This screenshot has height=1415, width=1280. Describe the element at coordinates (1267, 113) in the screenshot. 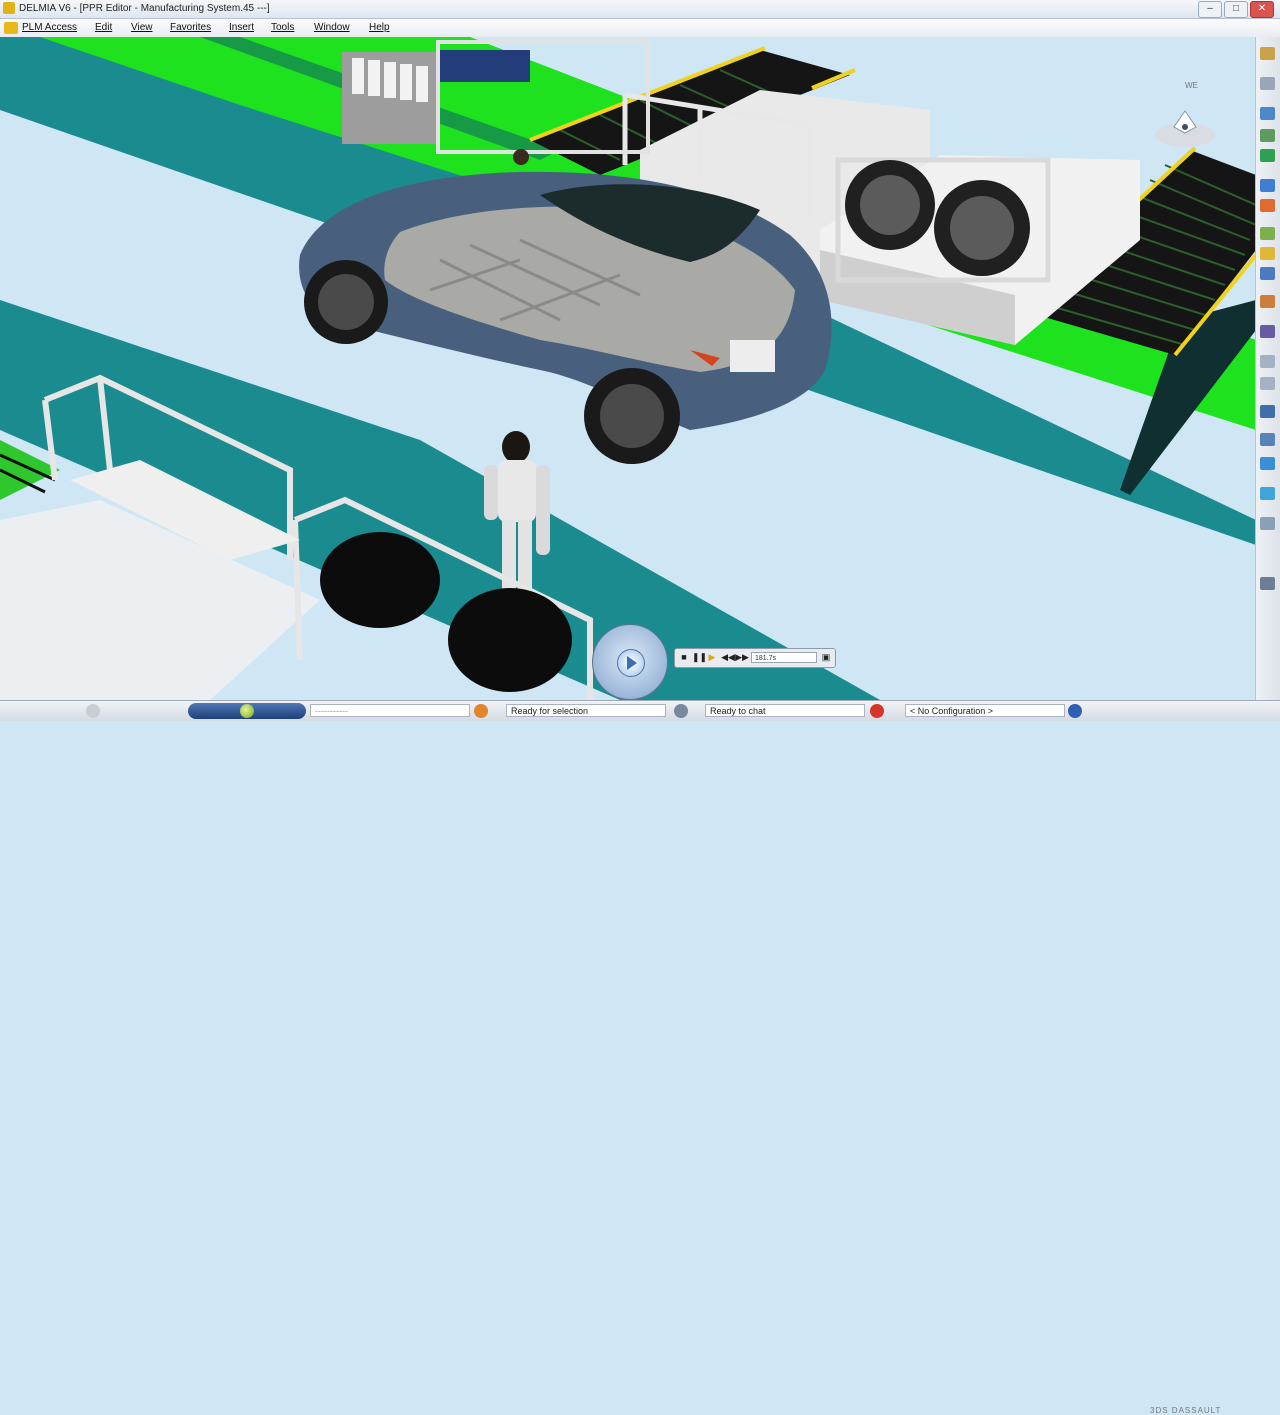

I see `constraint-icon` at that location.